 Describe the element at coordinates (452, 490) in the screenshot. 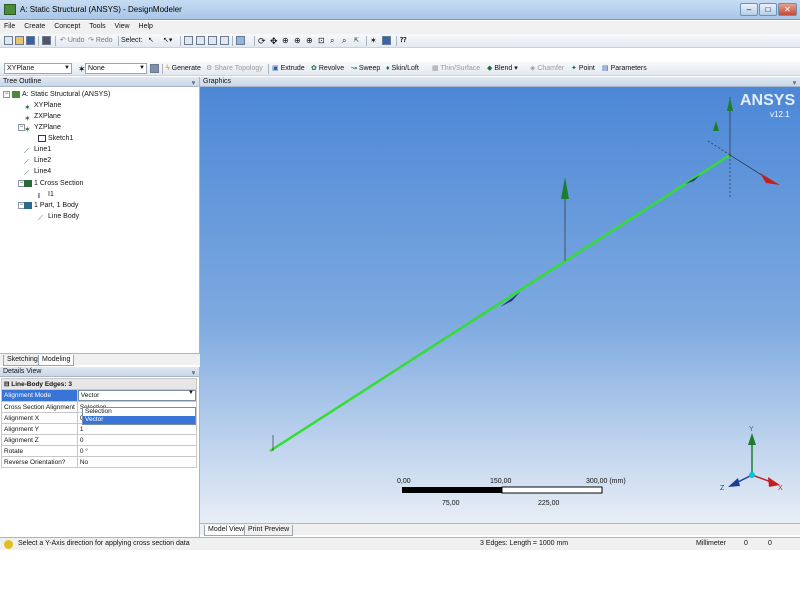

I see `scale-bar-segment` at that location.